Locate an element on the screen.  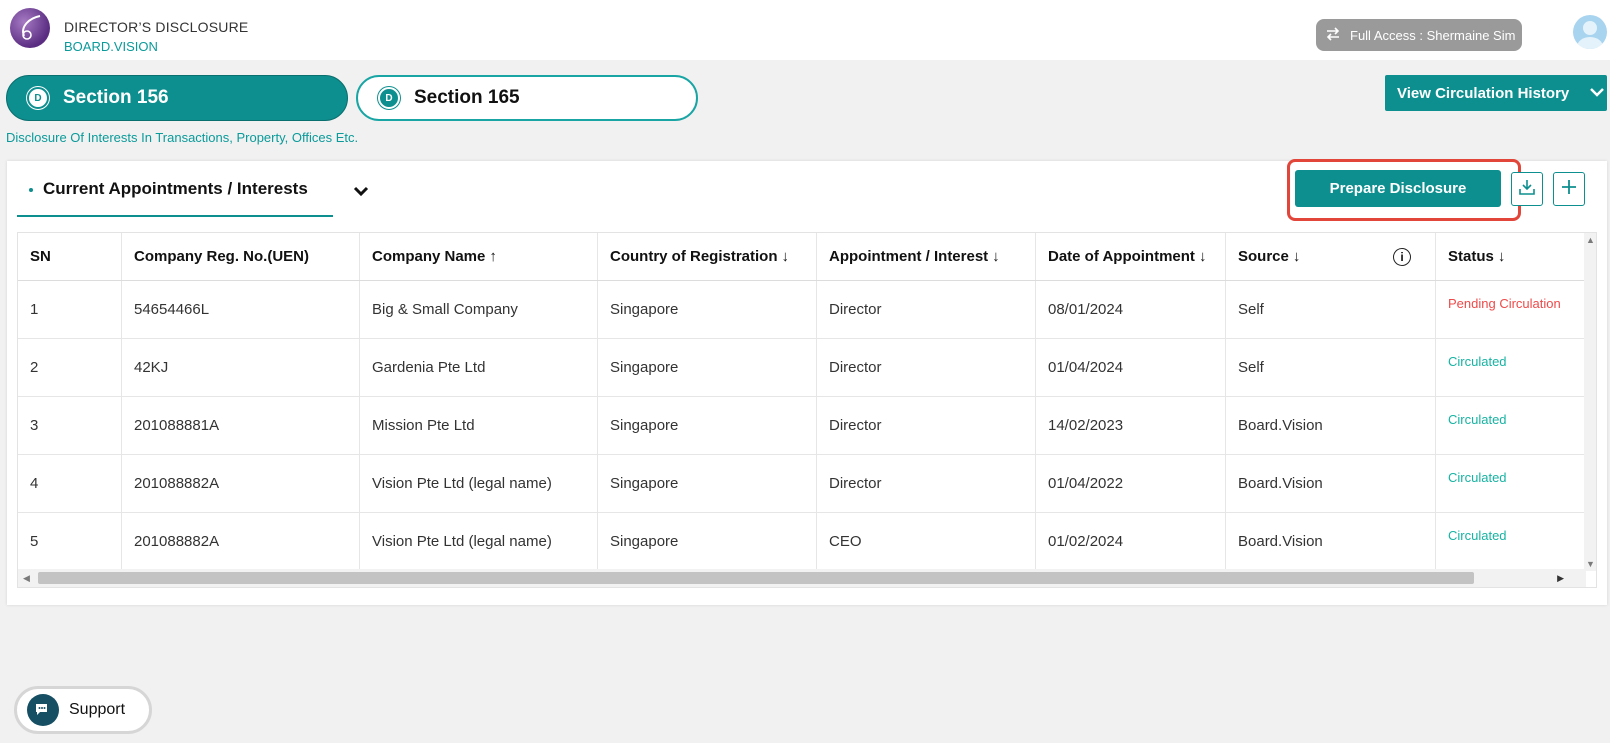
download-icon is located at coordinates (1527, 189).